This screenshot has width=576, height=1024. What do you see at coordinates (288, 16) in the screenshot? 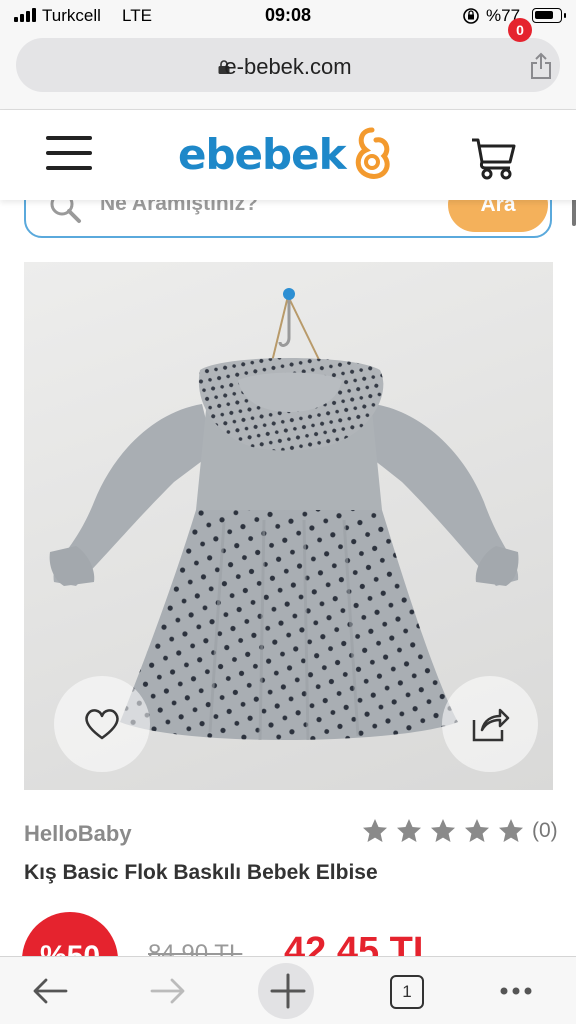
I see `status-bar: Turkcell LTE 09:08 %77` at bounding box center [288, 16].